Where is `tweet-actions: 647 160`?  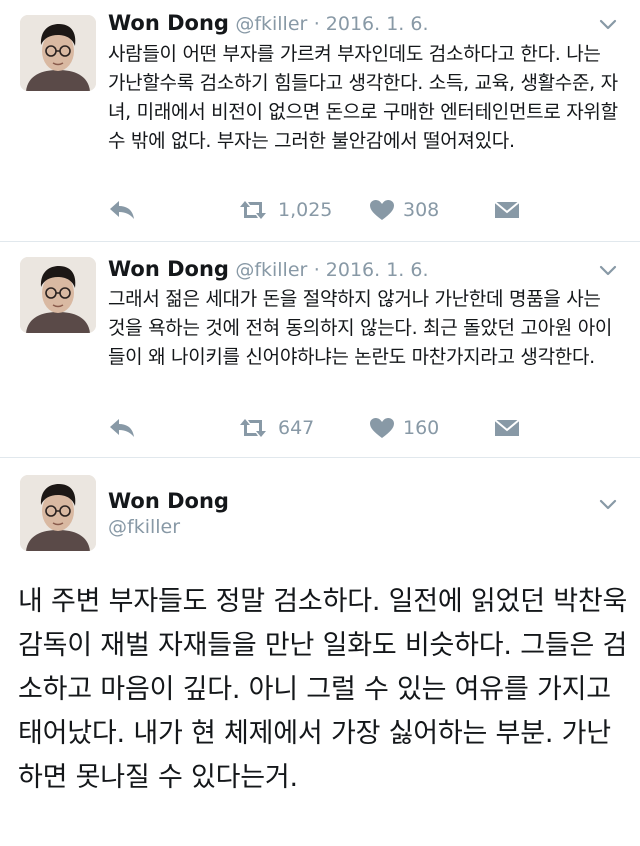 tweet-actions: 647 160 is located at coordinates (318, 428).